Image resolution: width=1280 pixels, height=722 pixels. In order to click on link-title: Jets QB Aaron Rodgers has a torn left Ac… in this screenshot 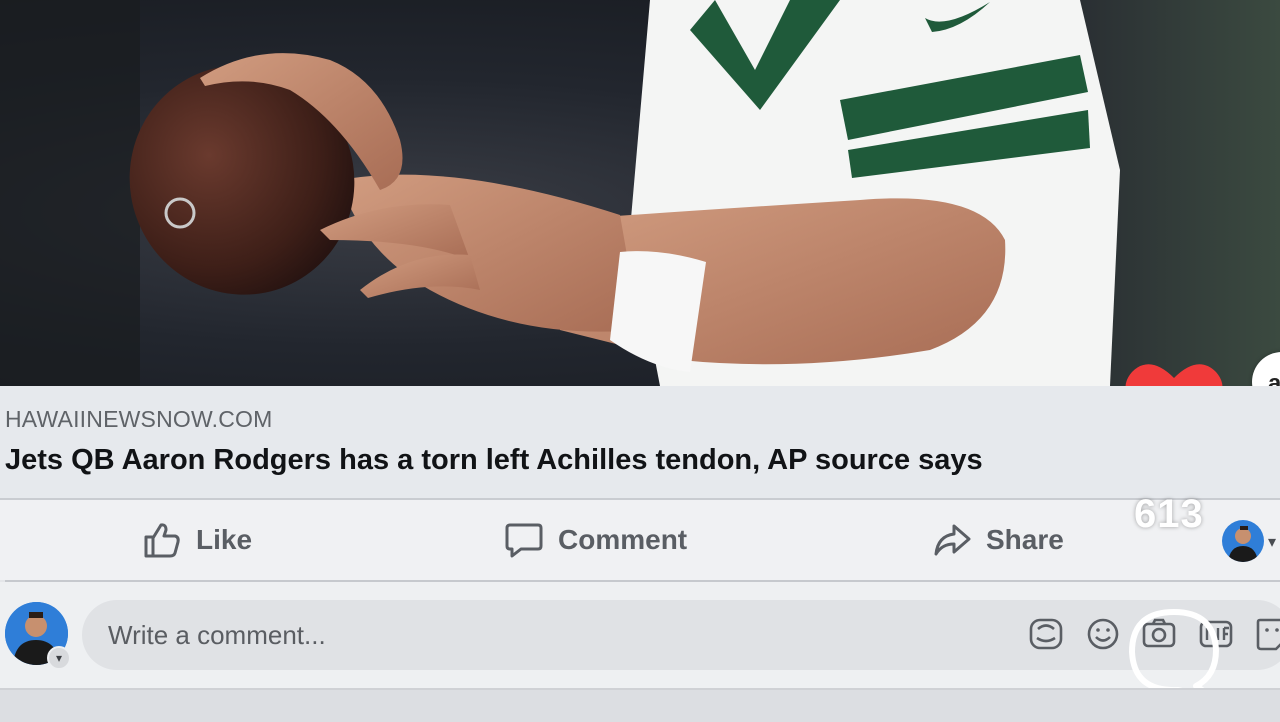, I will do `click(494, 460)`.